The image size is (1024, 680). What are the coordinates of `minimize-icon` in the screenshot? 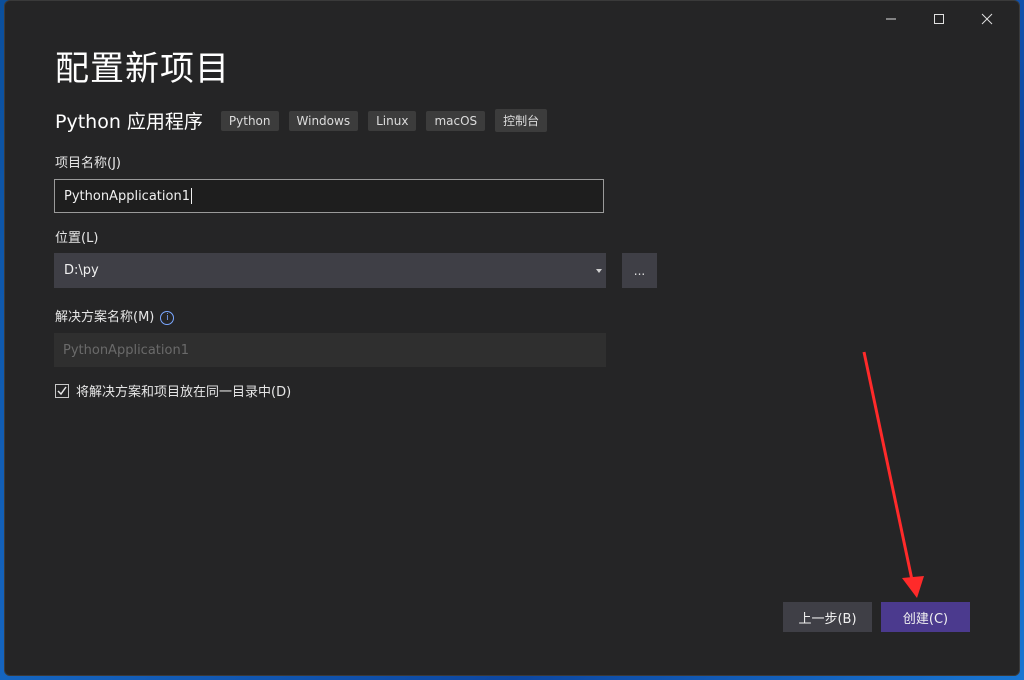 It's located at (891, 19).